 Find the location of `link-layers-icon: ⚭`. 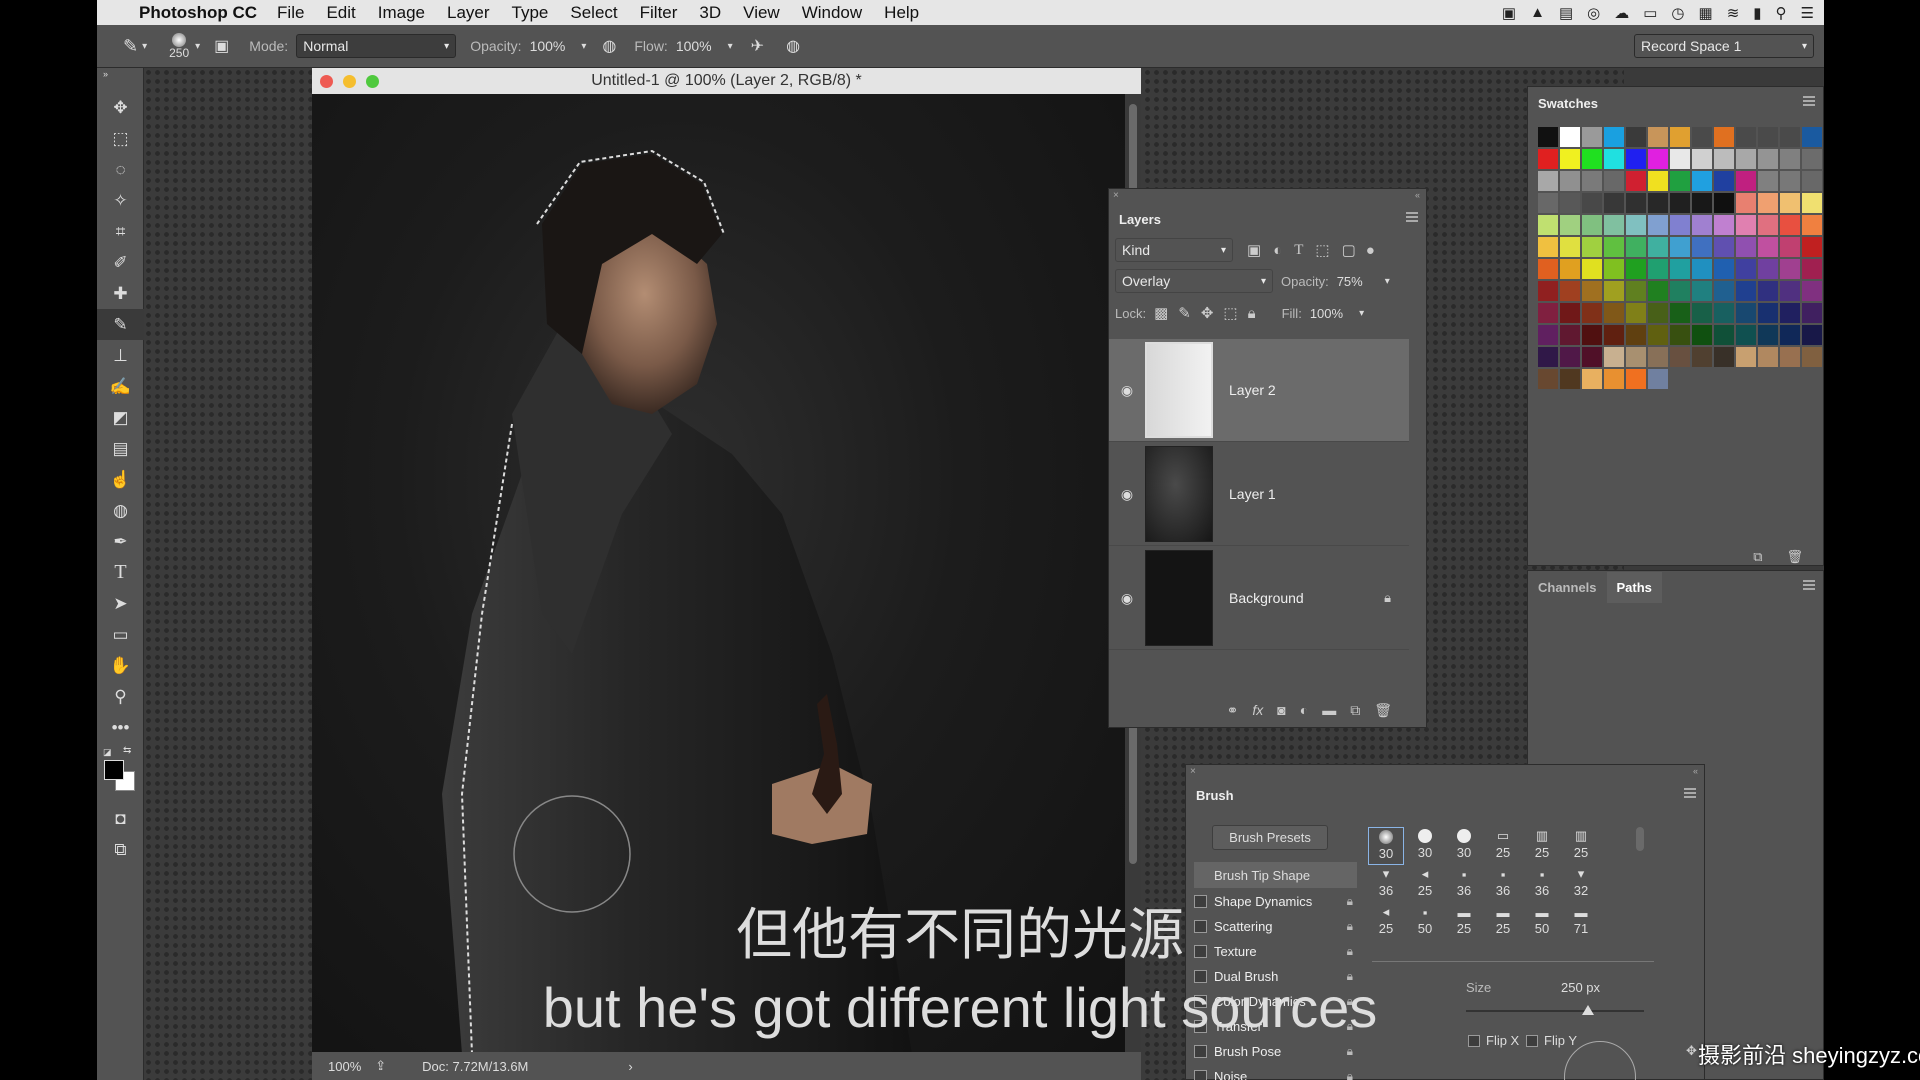

link-layers-icon: ⚭ is located at coordinates (1233, 710).